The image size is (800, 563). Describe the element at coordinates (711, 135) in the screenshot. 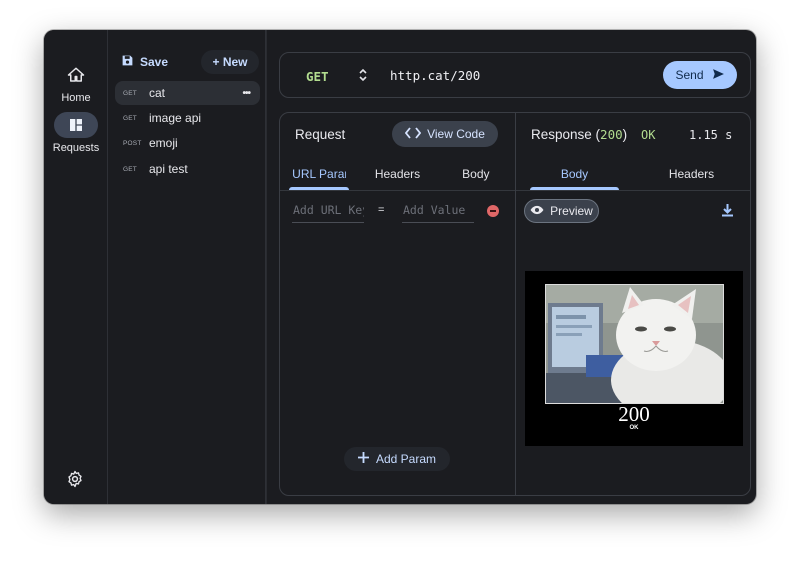

I see `response-timing: 1.15 s` at that location.